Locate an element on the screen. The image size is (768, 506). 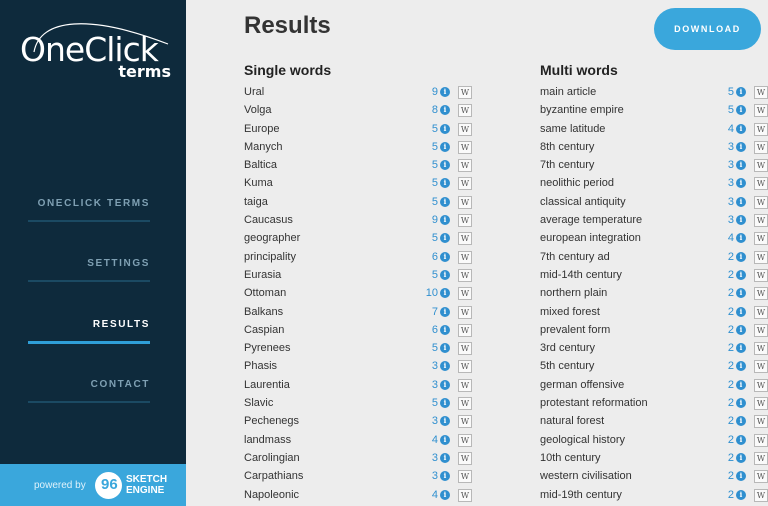
term-text: Ural is located at coordinates (254, 92).